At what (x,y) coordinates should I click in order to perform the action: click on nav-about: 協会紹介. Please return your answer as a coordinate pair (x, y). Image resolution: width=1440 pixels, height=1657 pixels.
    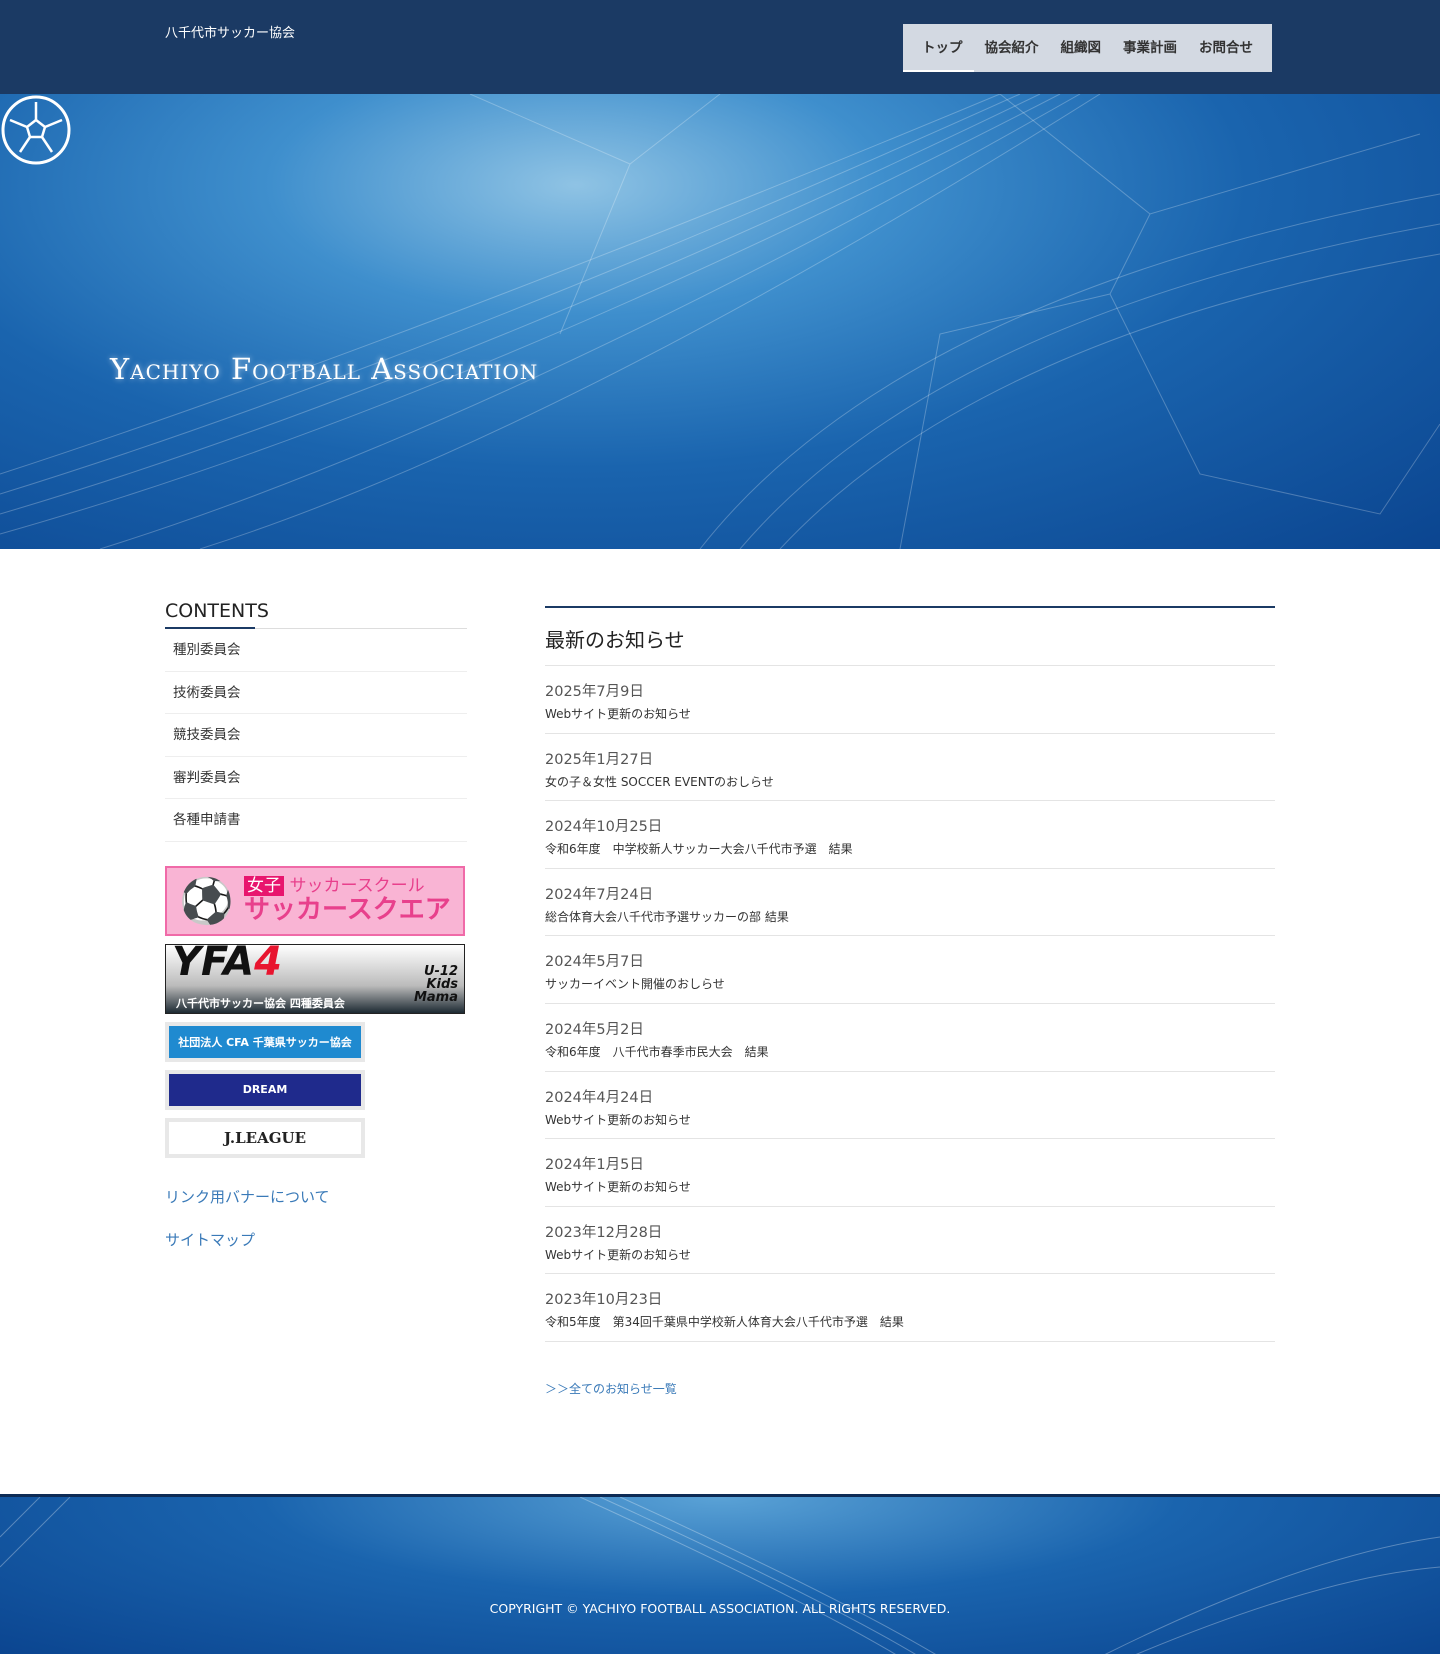
    Looking at the image, I should click on (1012, 48).